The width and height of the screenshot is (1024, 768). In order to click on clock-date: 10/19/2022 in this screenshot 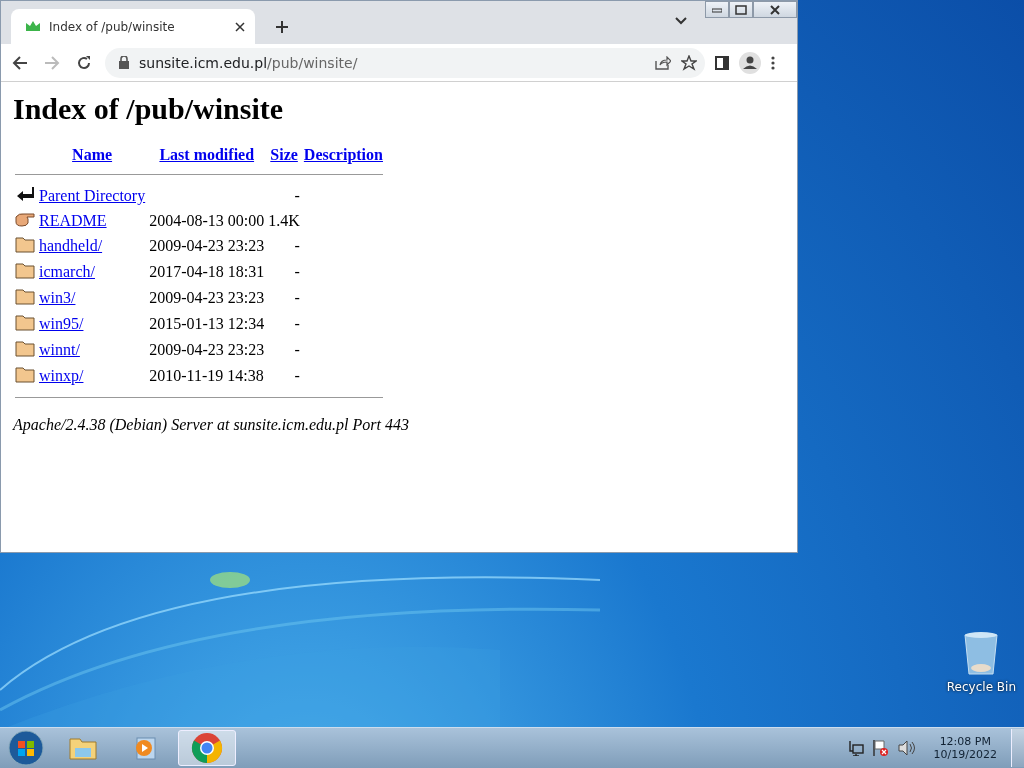, I will do `click(965, 754)`.